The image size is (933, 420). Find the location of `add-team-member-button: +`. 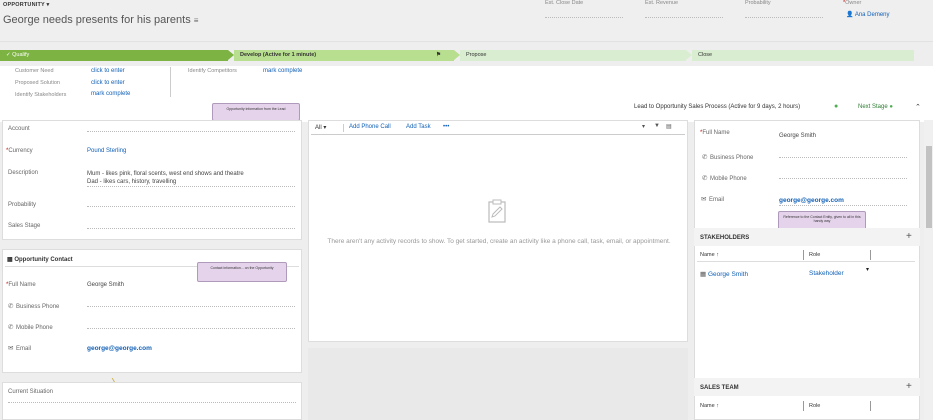

add-team-member-button: + is located at coordinates (909, 386).